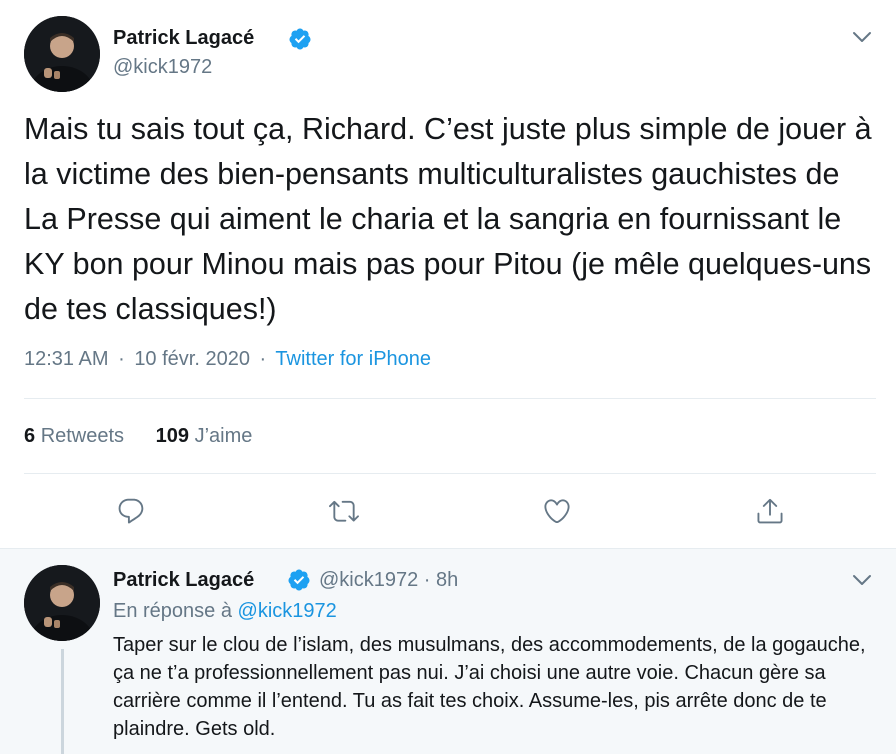 The image size is (896, 754). What do you see at coordinates (82, 436) in the screenshot?
I see `retweets-label: Retweets` at bounding box center [82, 436].